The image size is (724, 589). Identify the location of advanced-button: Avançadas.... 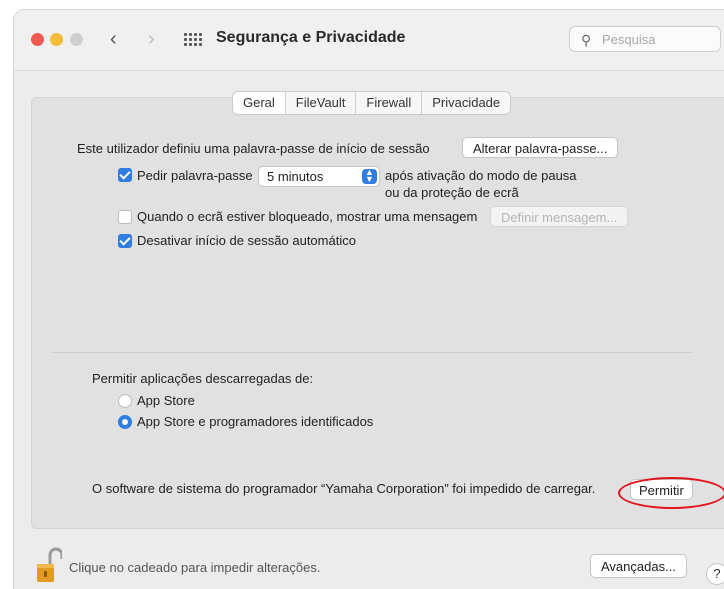
(638, 566).